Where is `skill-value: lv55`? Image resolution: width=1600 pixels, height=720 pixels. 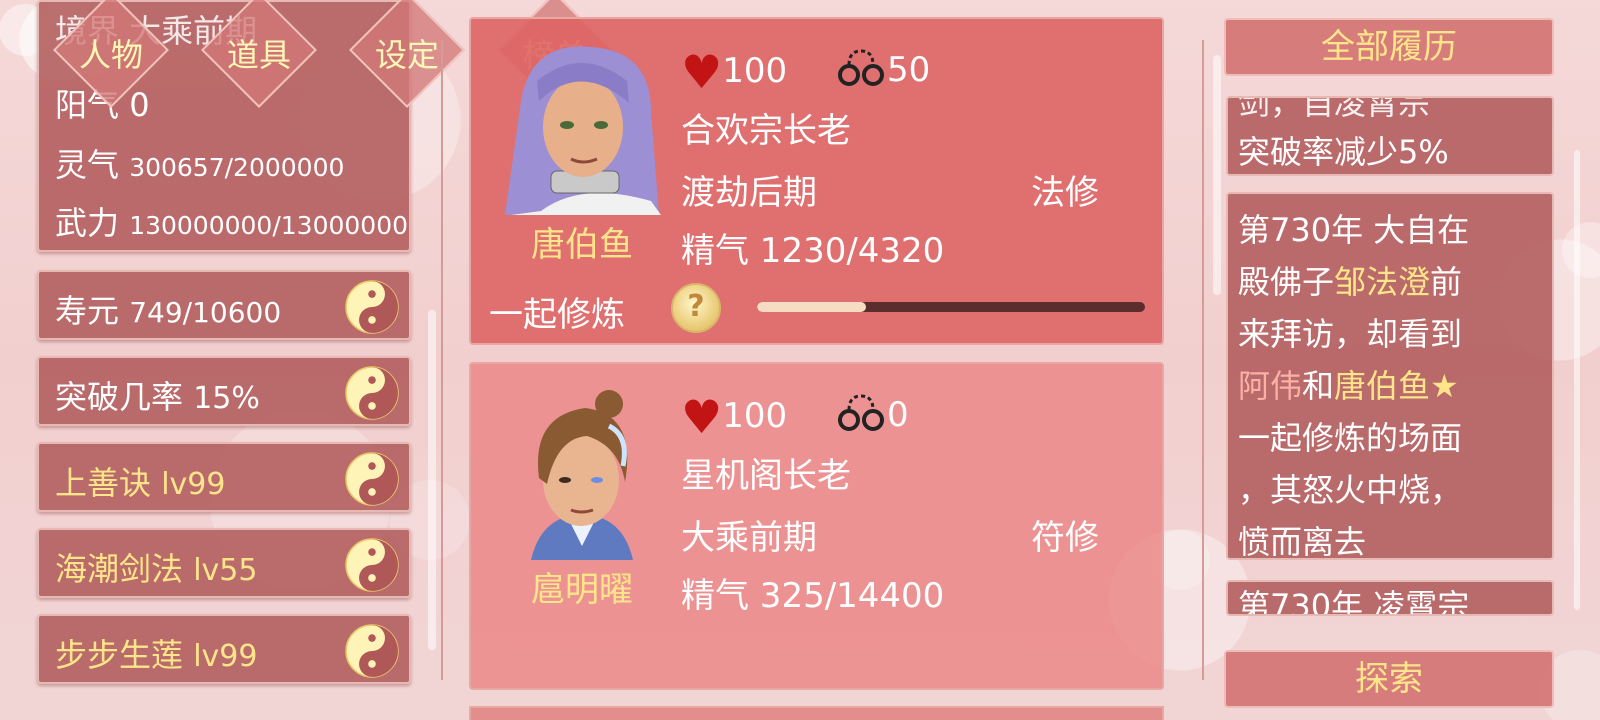 skill-value: lv55 is located at coordinates (225, 570).